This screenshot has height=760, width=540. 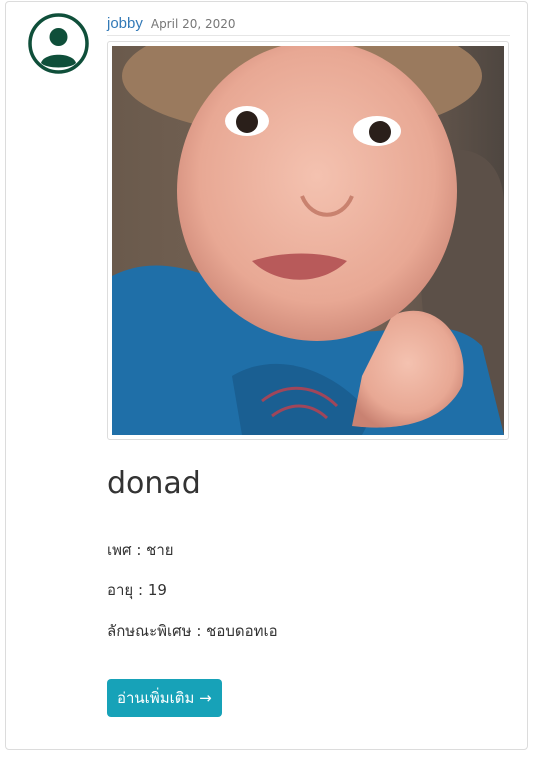 I want to click on field-label: เพศ, so click(x=119, y=550).